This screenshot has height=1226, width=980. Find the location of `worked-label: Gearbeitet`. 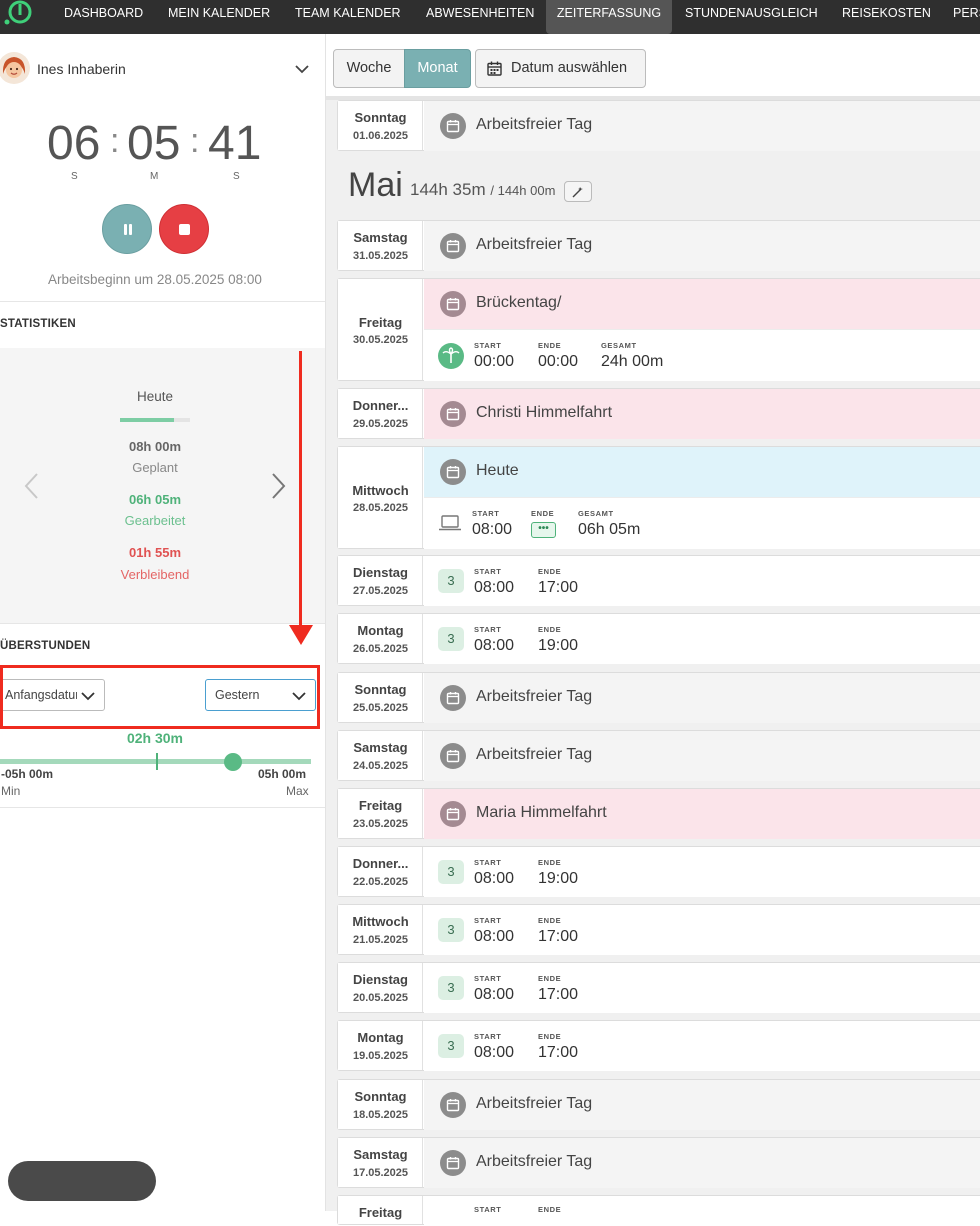

worked-label: Gearbeitet is located at coordinates (155, 520).